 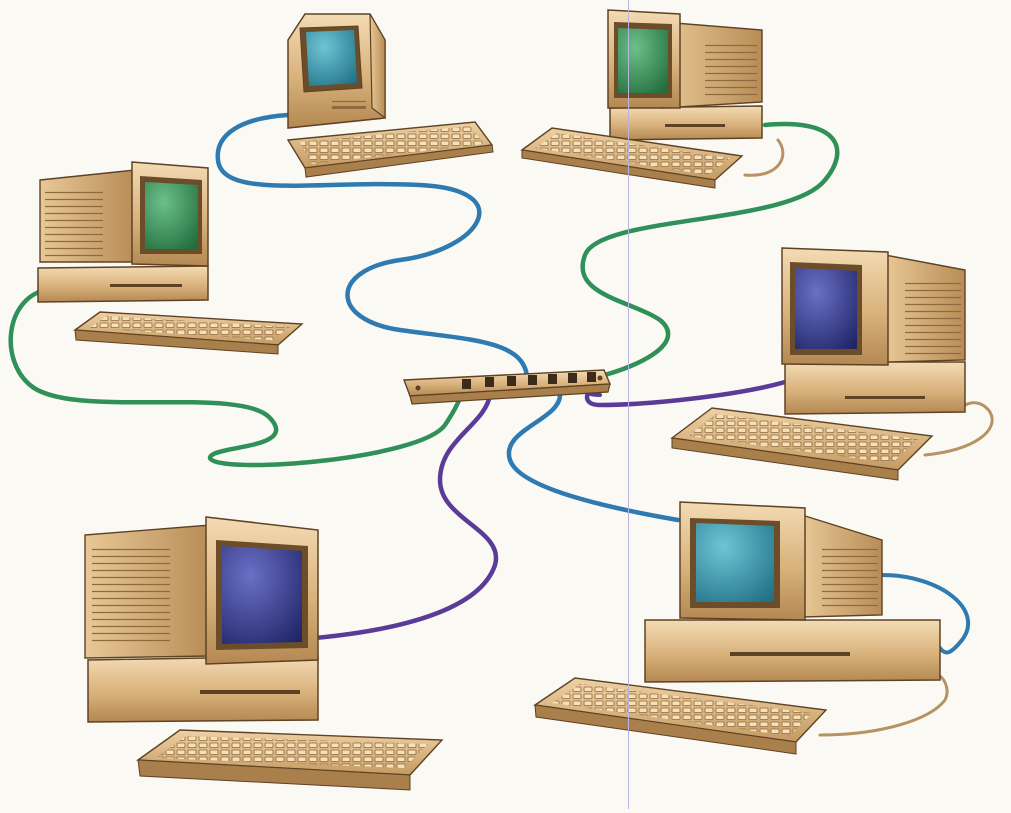 I want to click on network-hub, so click(x=507, y=387).